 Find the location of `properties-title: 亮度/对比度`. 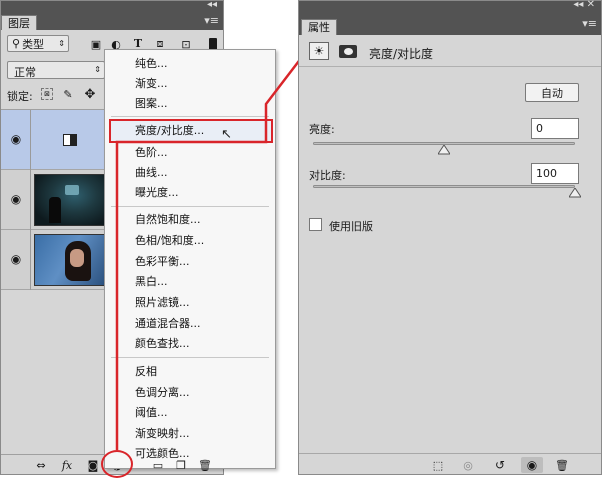

properties-title: 亮度/对比度 is located at coordinates (401, 54).